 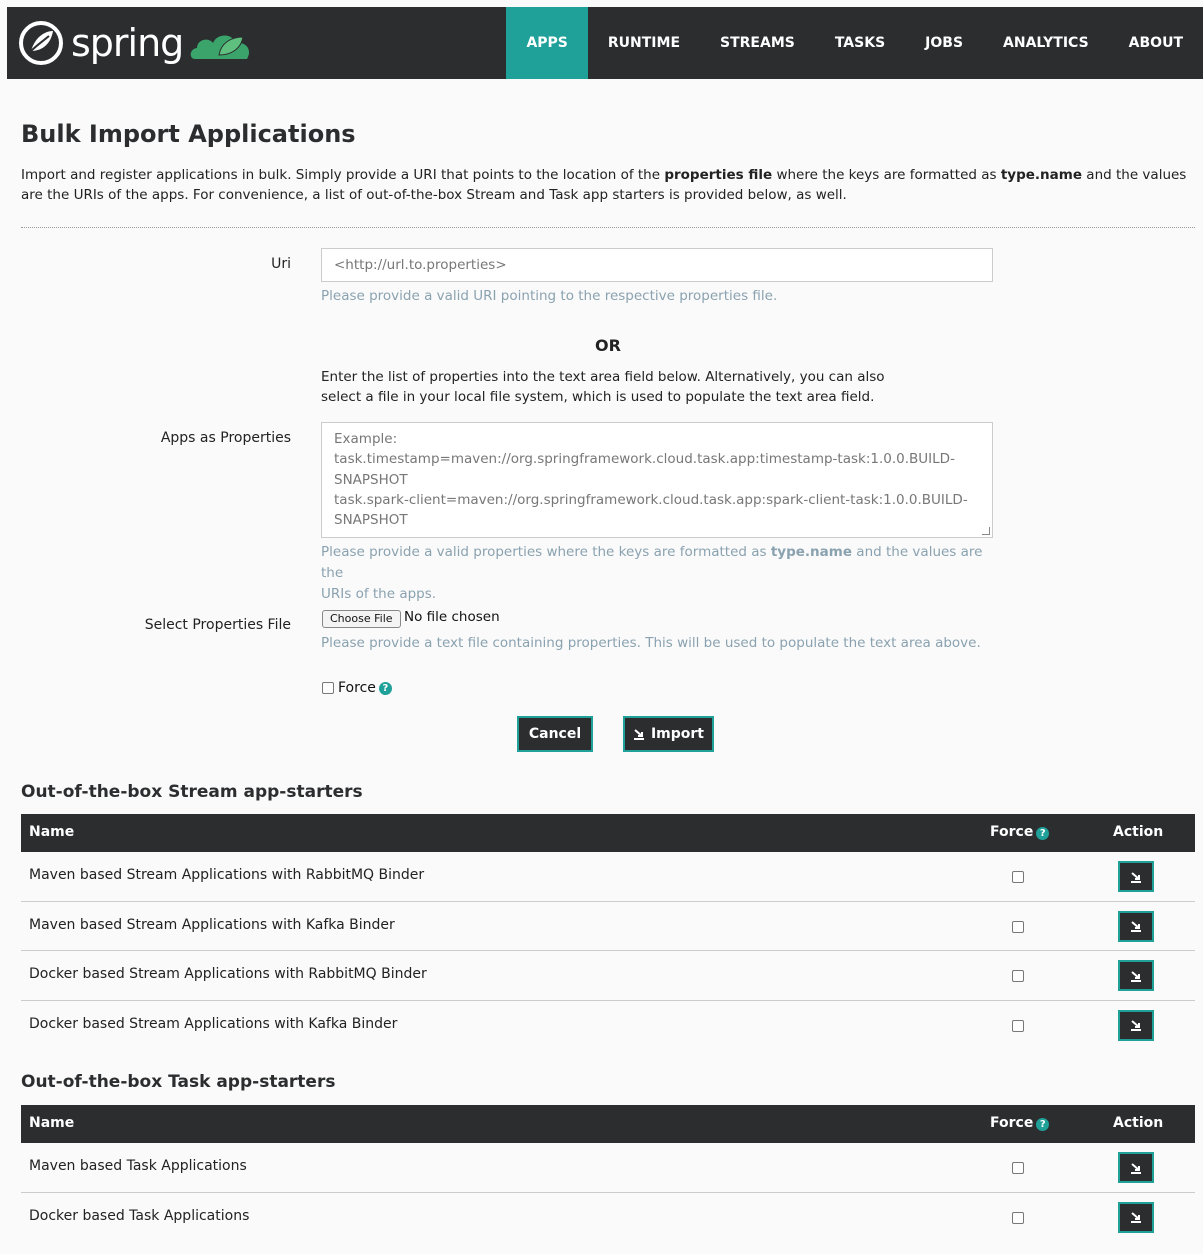 What do you see at coordinates (1046, 43) in the screenshot?
I see `nav-item-analytics: ANALYTICS` at bounding box center [1046, 43].